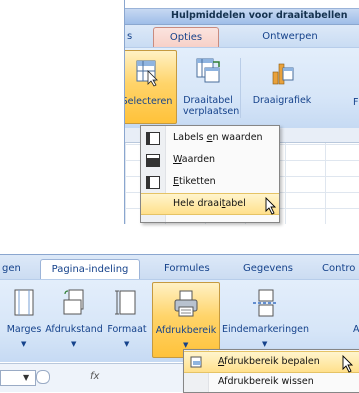 This screenshot has height=393, width=359. Describe the element at coordinates (242, 36) in the screenshot. I see `ribbon-tab-row: s Opties Ontwerpen` at that location.